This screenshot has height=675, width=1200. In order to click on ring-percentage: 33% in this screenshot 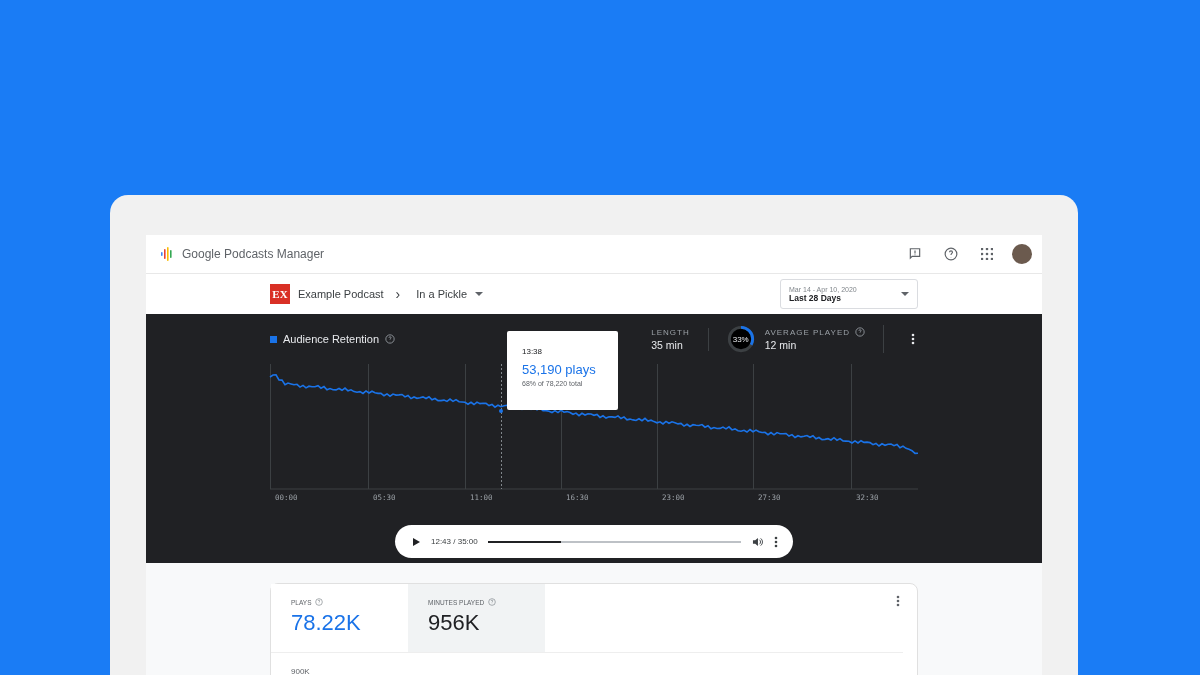, I will do `click(740, 339)`.